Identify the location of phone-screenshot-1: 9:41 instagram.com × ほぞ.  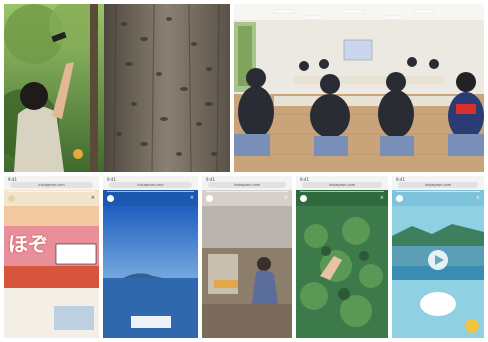
(51, 257).